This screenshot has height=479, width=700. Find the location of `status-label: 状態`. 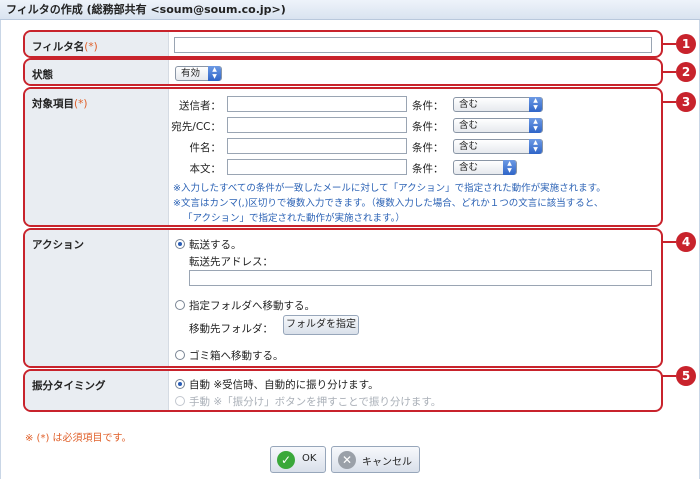

status-label: 状態 is located at coordinates (97, 72).